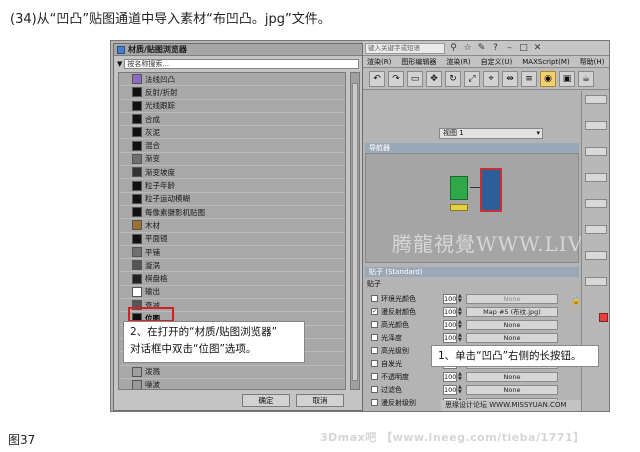 Image resolution: width=640 pixels, height=452 pixels. Describe the element at coordinates (592, 62) in the screenshot. I see `menu-item: 帮助(H)` at that location.